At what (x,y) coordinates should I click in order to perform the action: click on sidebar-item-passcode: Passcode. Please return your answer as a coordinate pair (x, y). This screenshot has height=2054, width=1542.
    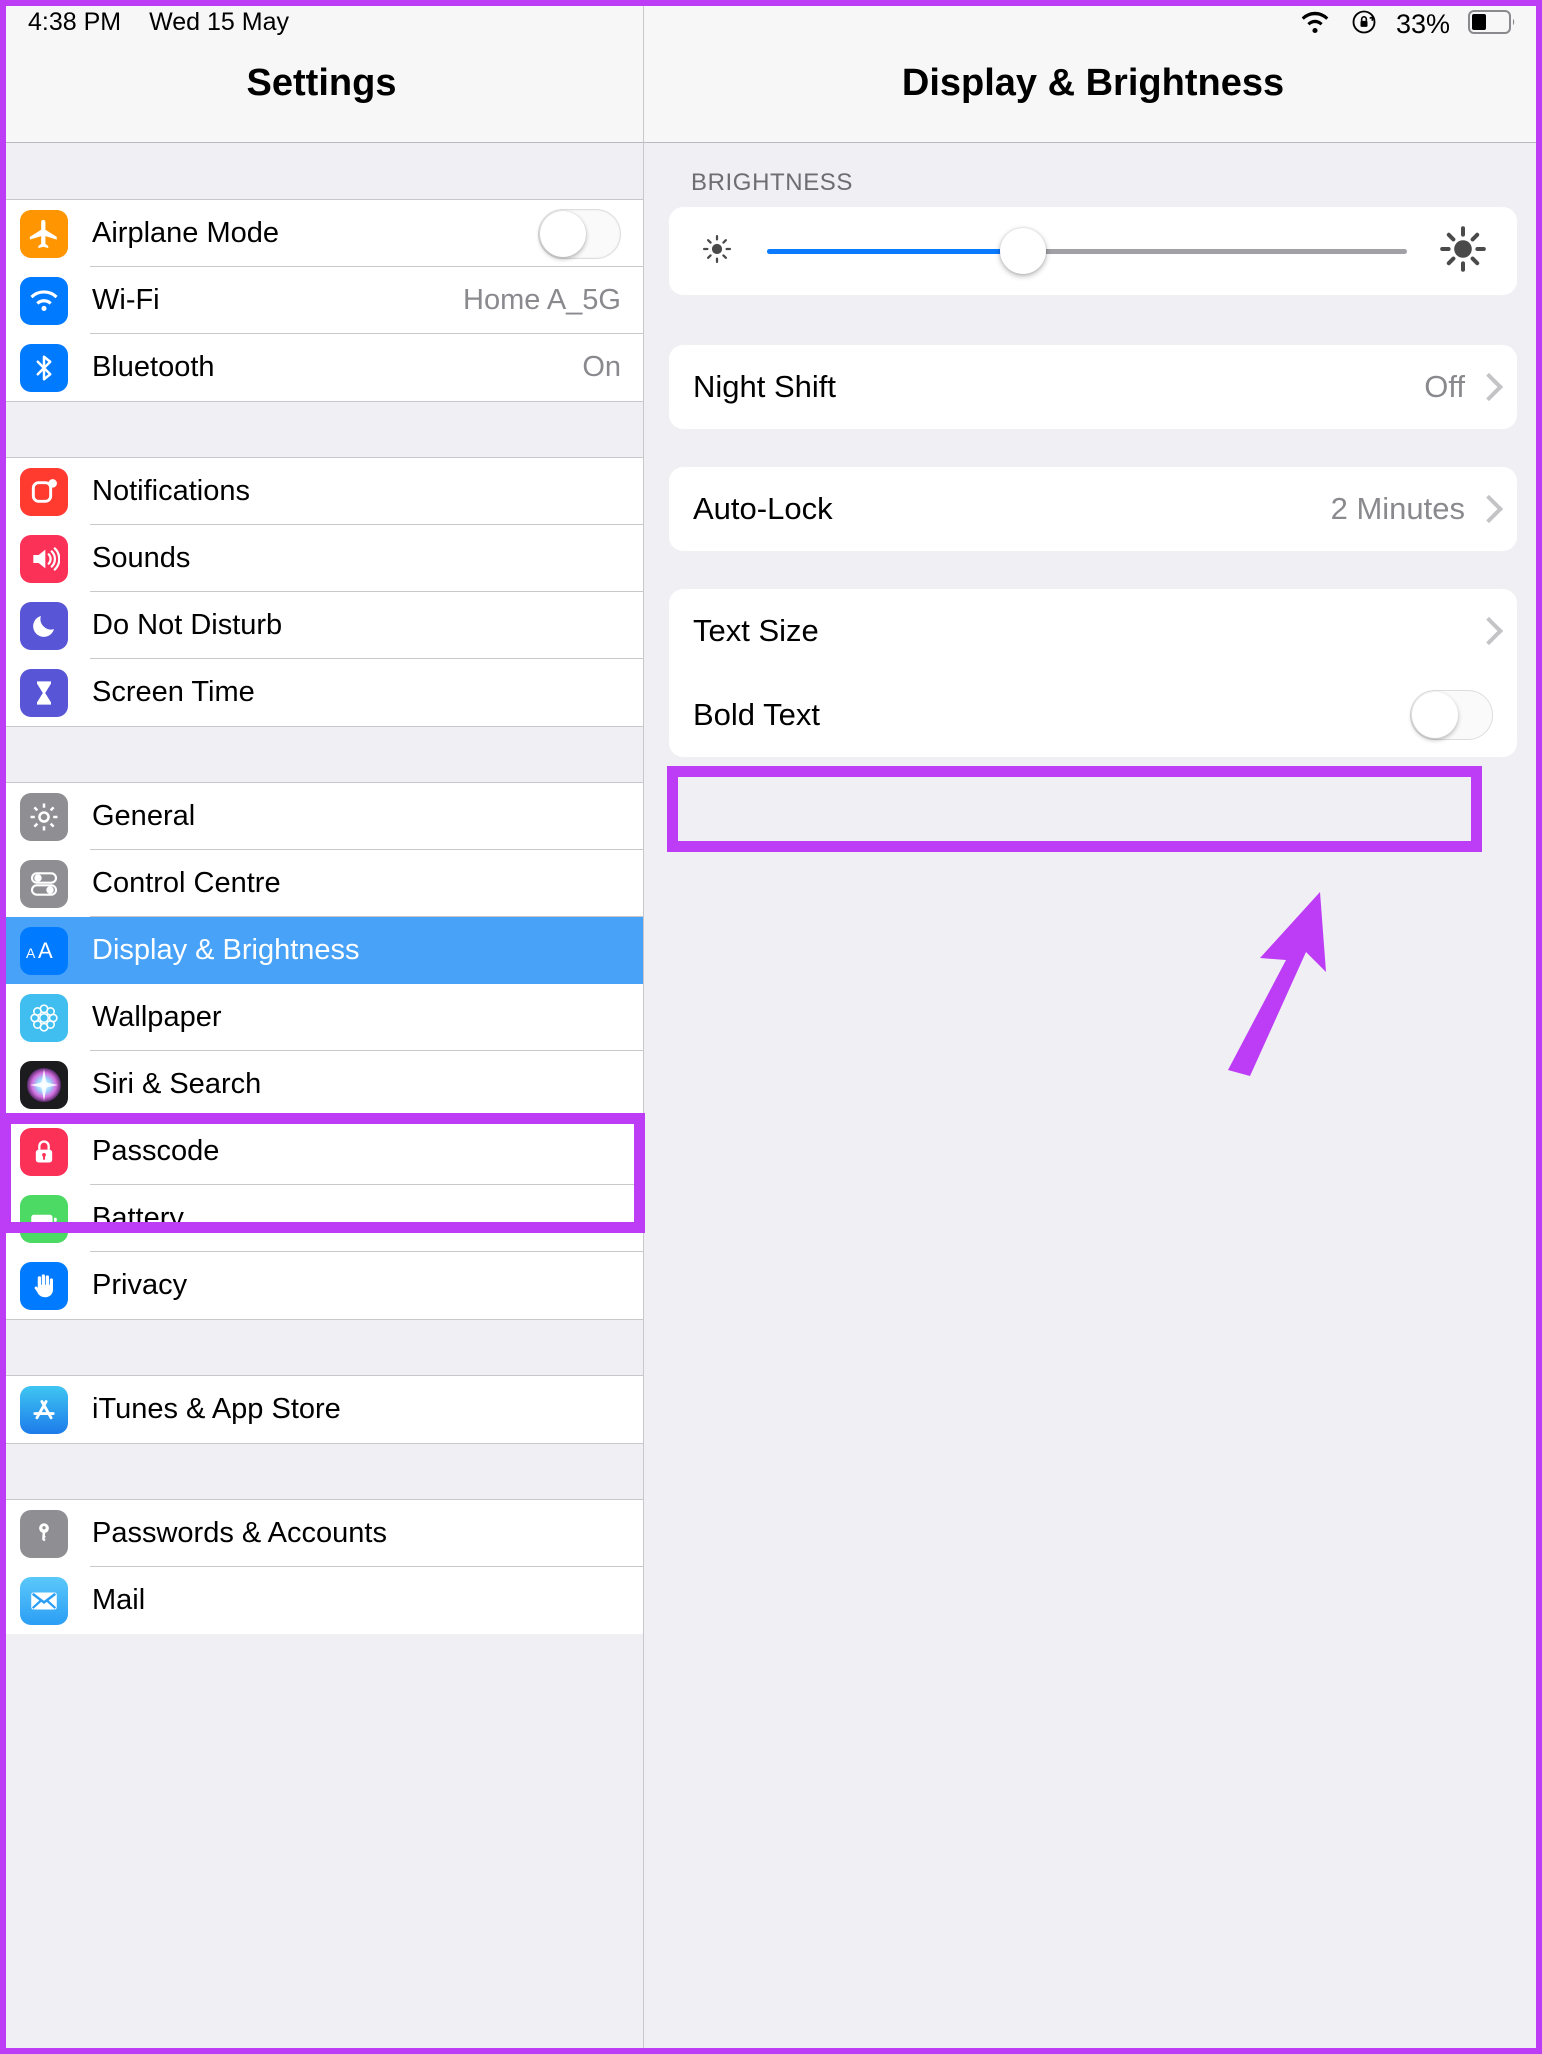
    Looking at the image, I should click on (321, 1151).